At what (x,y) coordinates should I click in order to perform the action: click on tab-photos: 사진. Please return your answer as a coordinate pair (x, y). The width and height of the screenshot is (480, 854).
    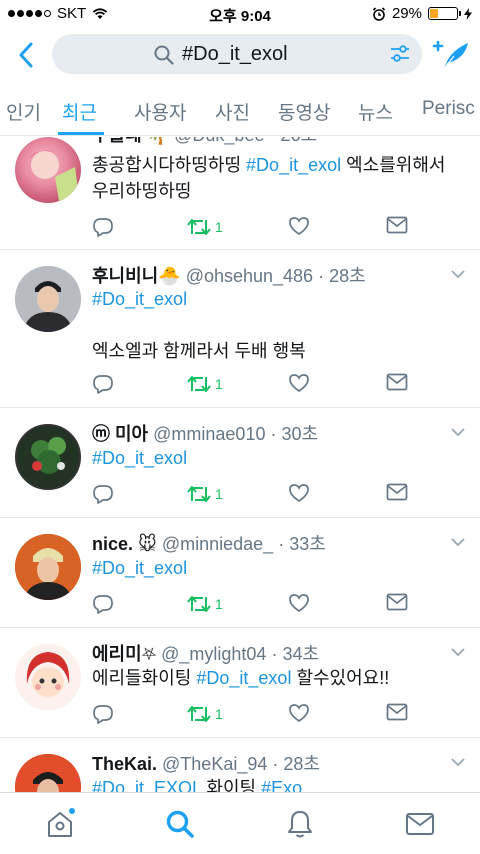
    Looking at the image, I should click on (232, 111).